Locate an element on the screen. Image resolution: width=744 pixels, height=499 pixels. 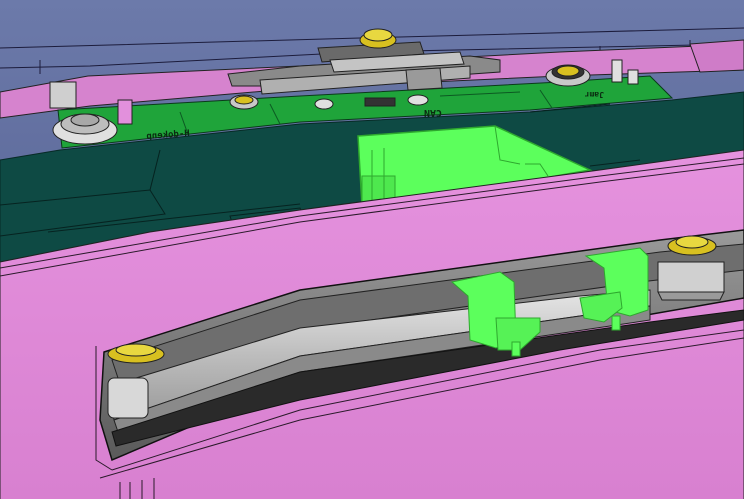
back-enclosure-top-right is located at coordinates (716, 56).